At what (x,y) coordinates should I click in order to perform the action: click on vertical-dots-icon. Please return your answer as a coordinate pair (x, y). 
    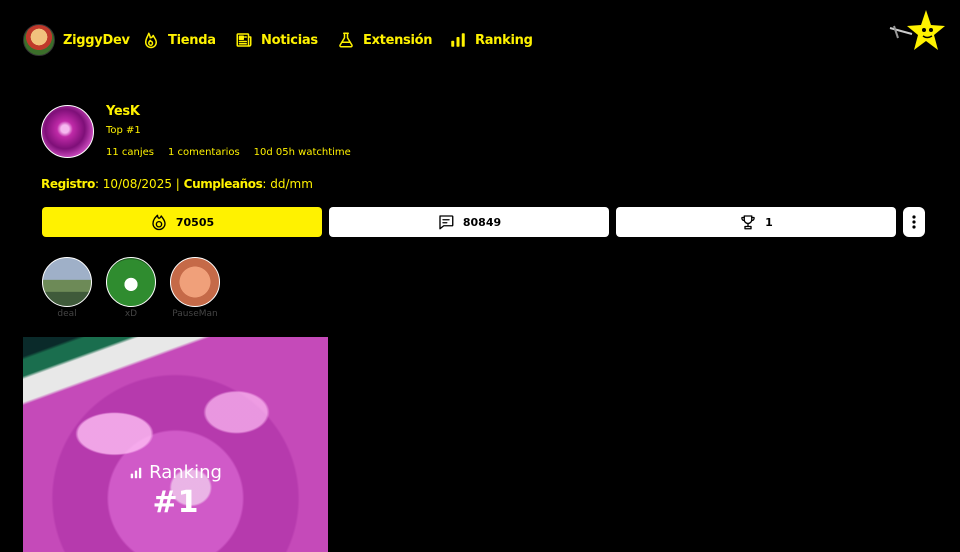
    Looking at the image, I should click on (914, 222).